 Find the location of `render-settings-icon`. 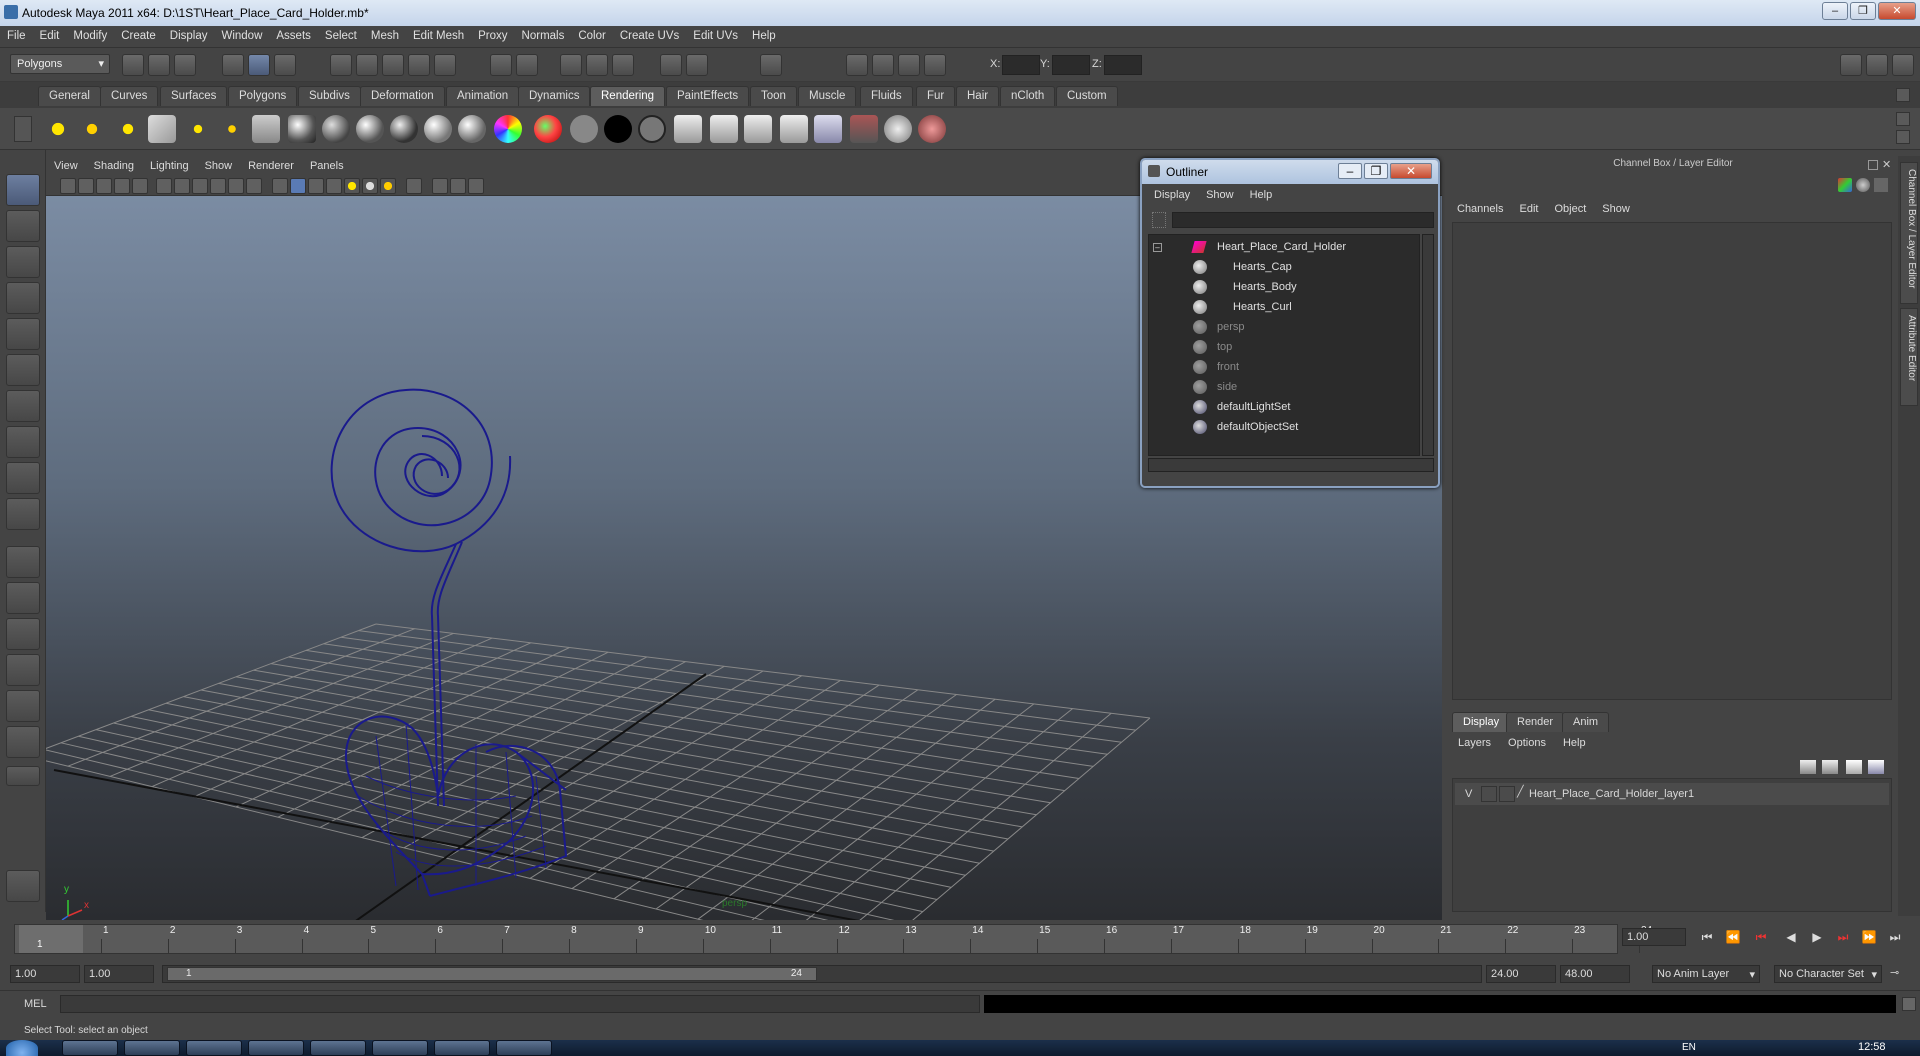

render-settings-icon is located at coordinates (623, 65).